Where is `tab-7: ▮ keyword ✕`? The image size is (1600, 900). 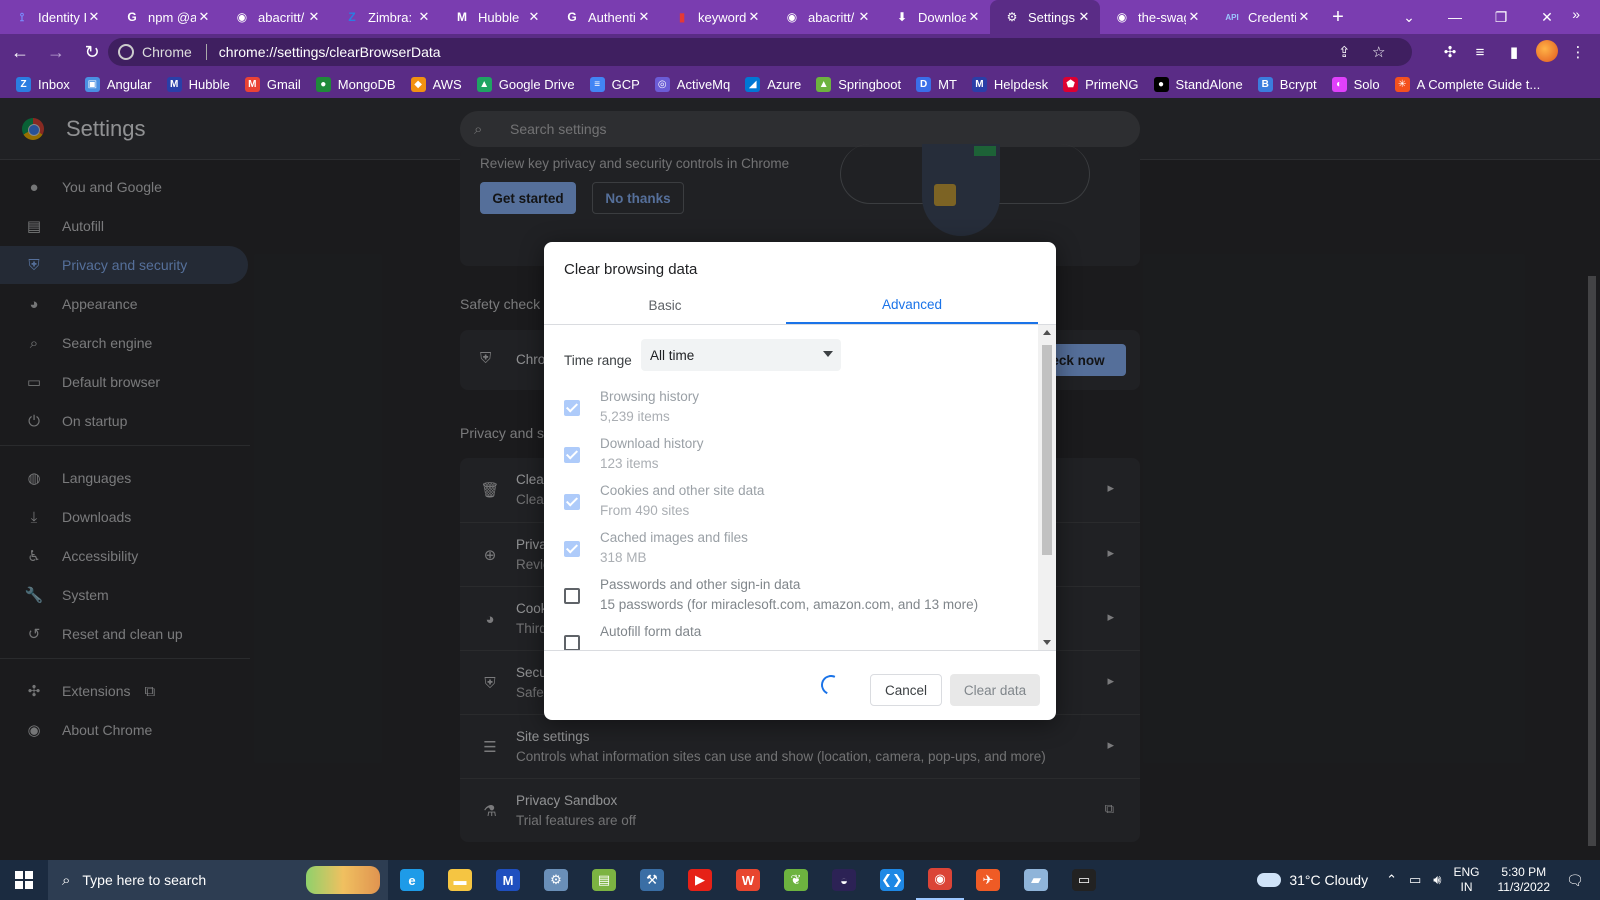 tab-7: ▮ keyword ✕ is located at coordinates (715, 17).